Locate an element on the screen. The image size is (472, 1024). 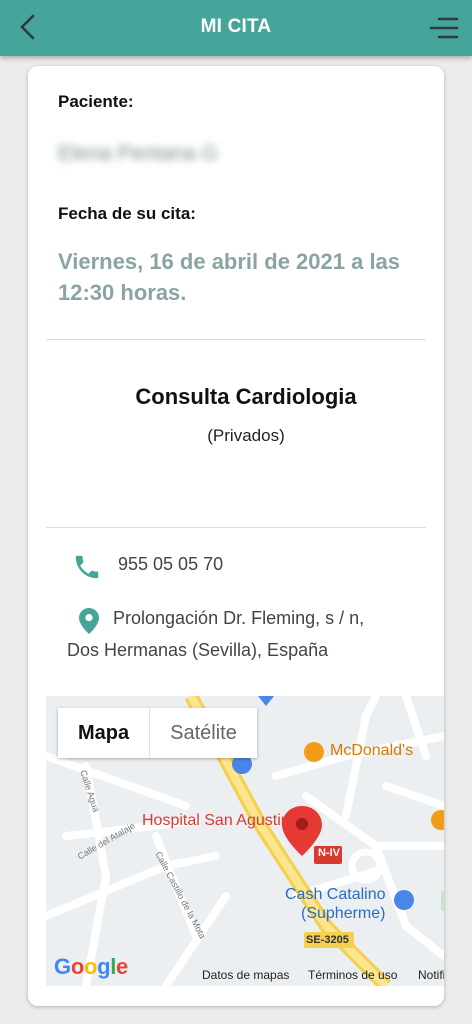
google-letter: g is located at coordinates (104, 966).